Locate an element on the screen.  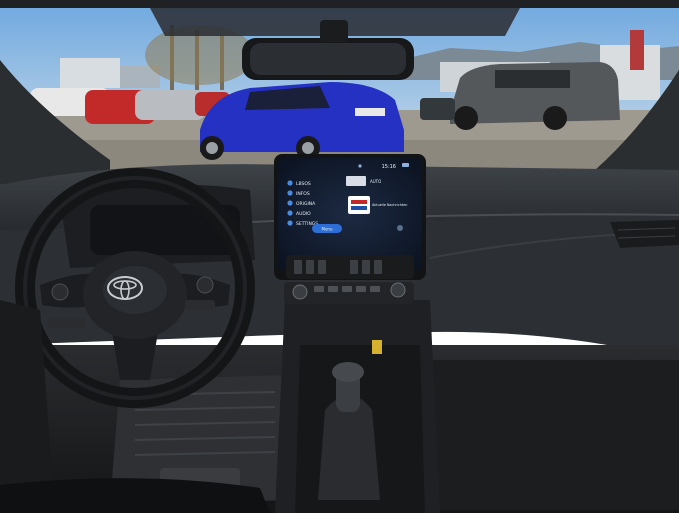
clock-text: 15:16 is located at coordinates (389, 167).